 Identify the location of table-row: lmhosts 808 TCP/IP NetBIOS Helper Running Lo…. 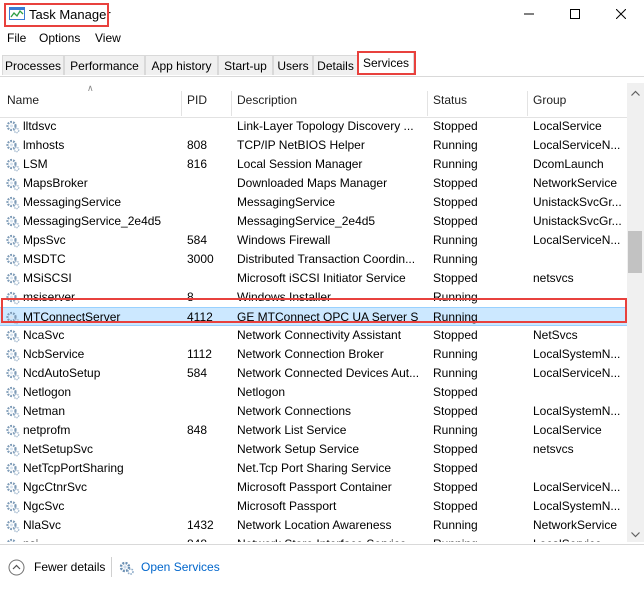
(313, 145).